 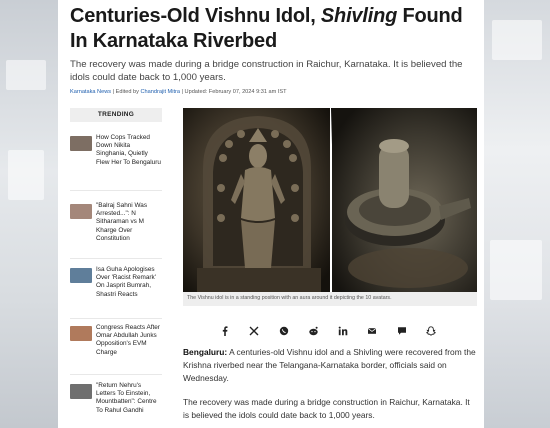 I want to click on reddit-icon, so click(x=313, y=331).